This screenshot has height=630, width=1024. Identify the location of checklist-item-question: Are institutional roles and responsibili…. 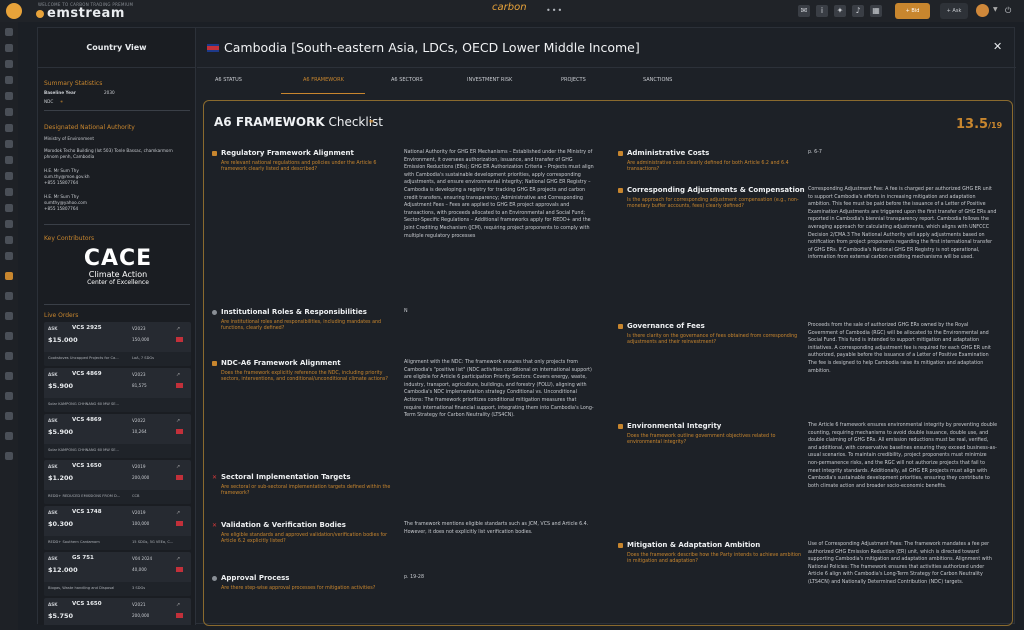
(301, 325).